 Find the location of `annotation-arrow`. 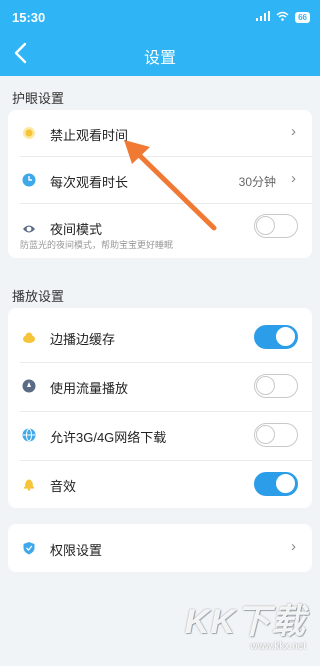

annotation-arrow is located at coordinates (174, 189).